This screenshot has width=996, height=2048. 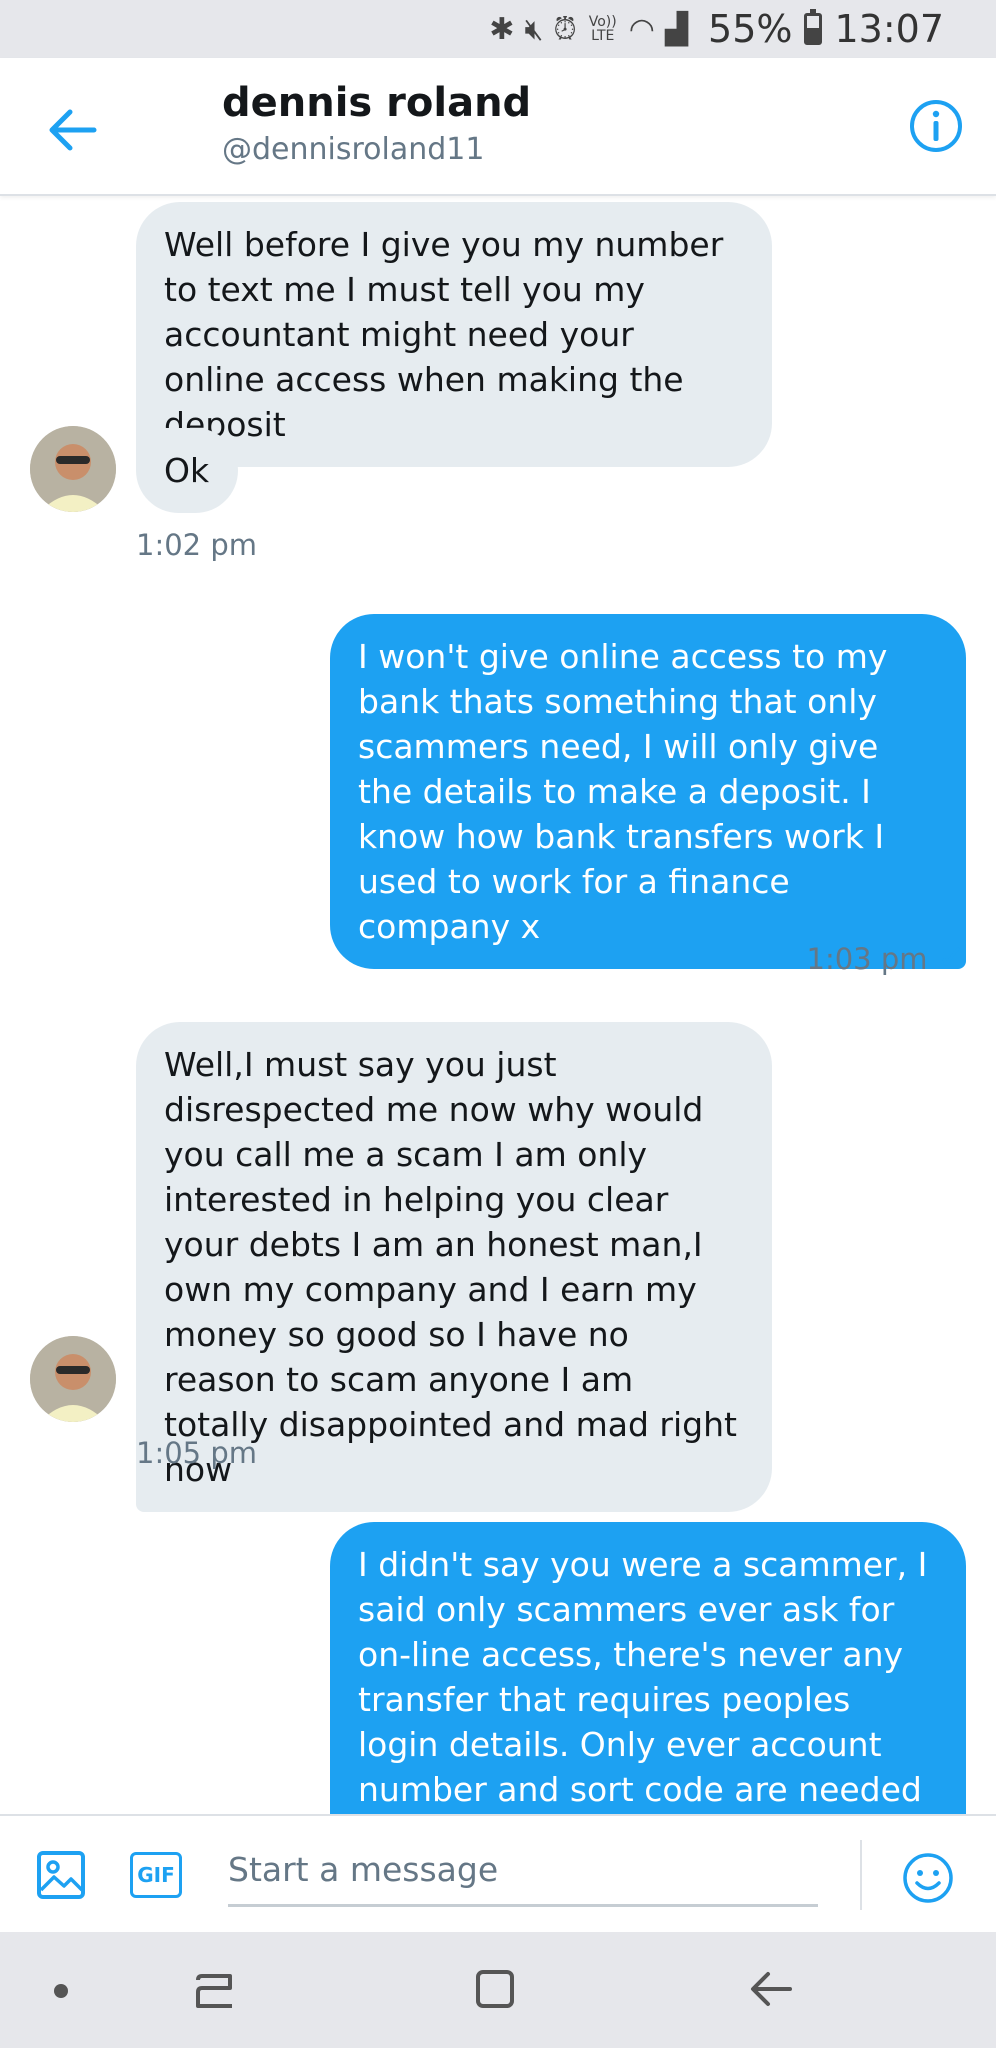 I want to click on contact-handle: @dennisroland11, so click(x=353, y=149).